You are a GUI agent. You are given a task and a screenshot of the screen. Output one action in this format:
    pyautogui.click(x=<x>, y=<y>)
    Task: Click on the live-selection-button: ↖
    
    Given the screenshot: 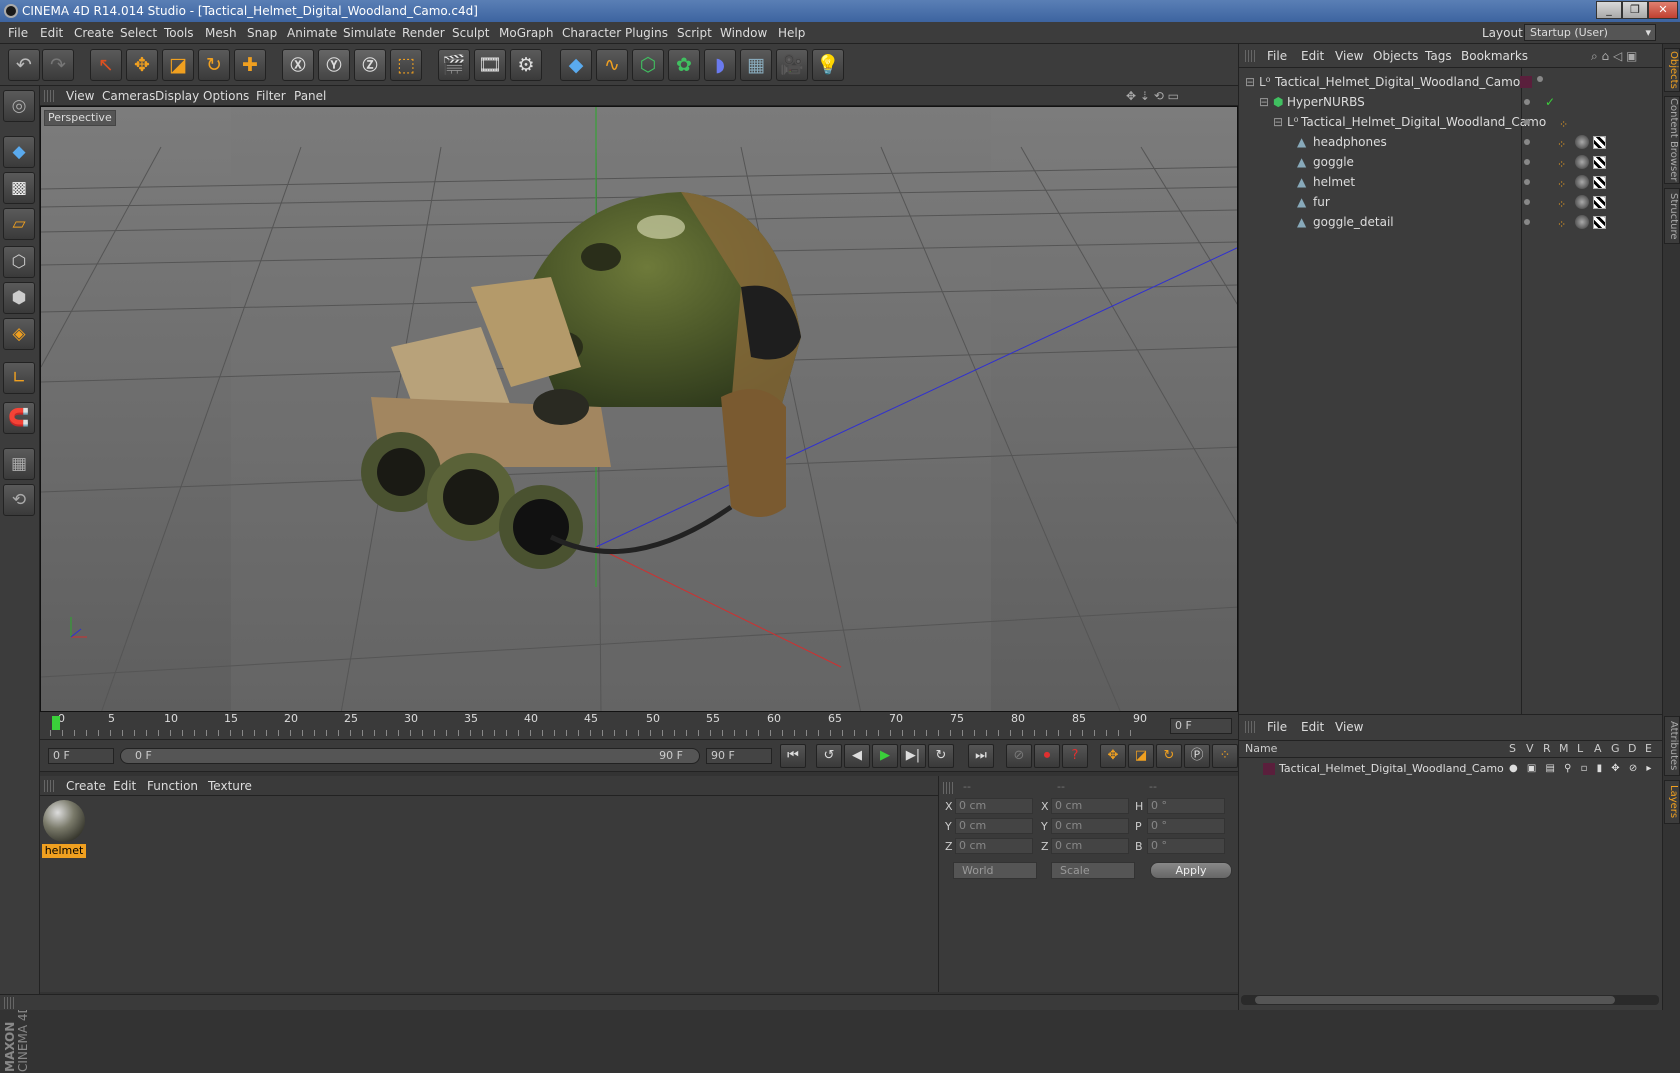 What is the action you would take?
    pyautogui.click(x=106, y=65)
    